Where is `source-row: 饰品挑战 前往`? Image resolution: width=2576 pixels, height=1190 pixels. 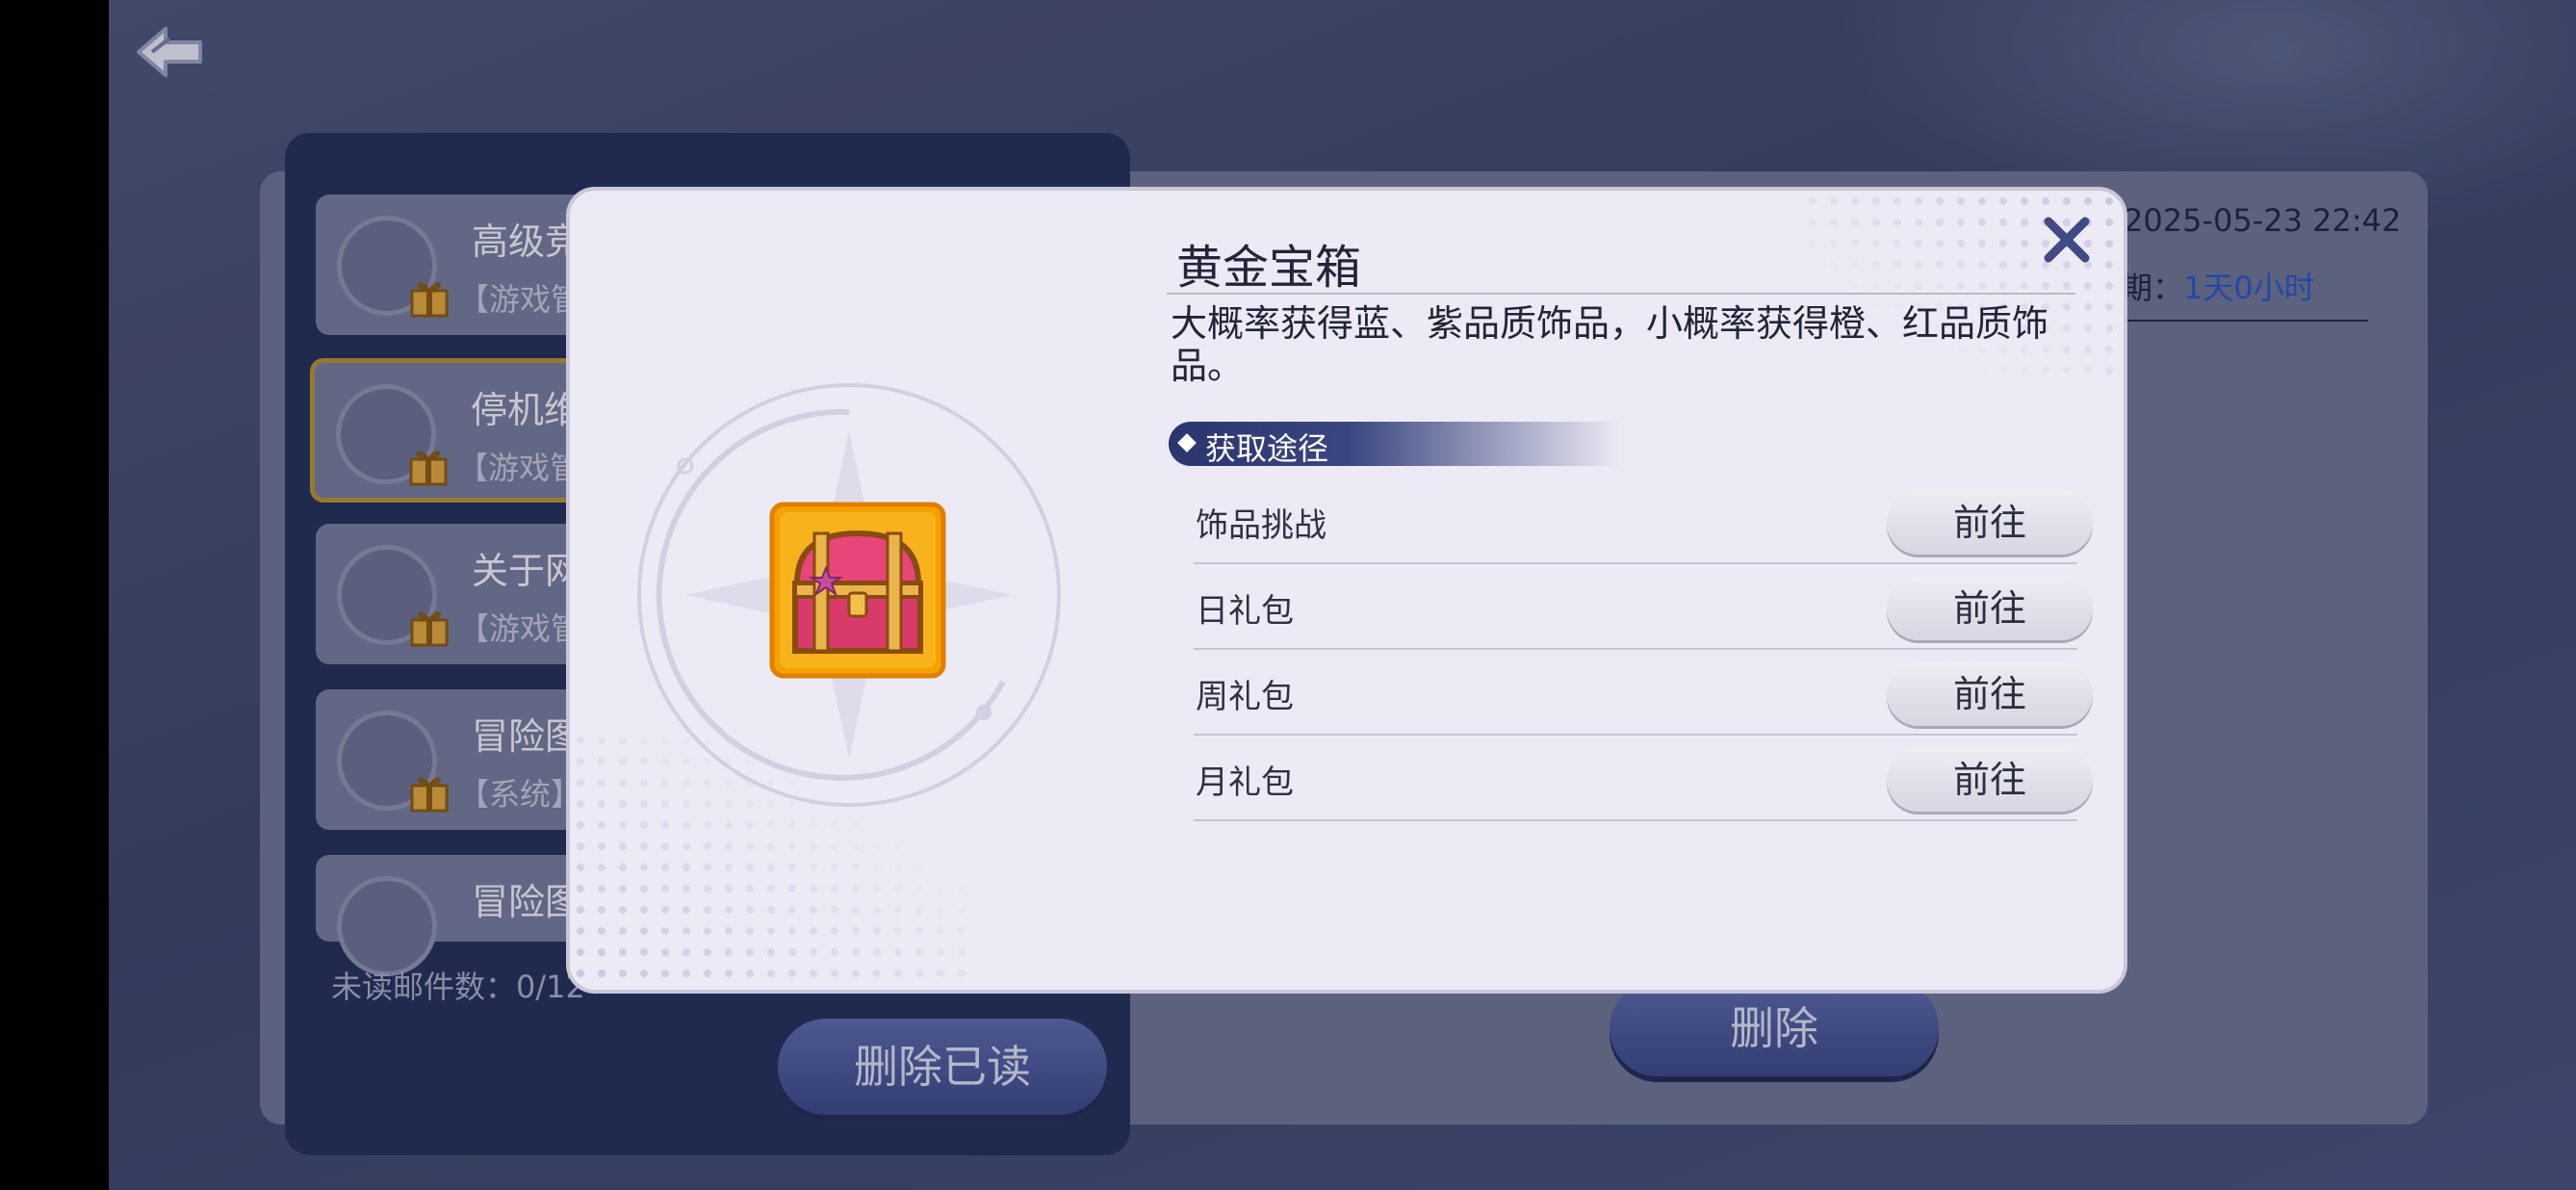
source-row: 饰品挑战 前往 is located at coordinates (1643, 522).